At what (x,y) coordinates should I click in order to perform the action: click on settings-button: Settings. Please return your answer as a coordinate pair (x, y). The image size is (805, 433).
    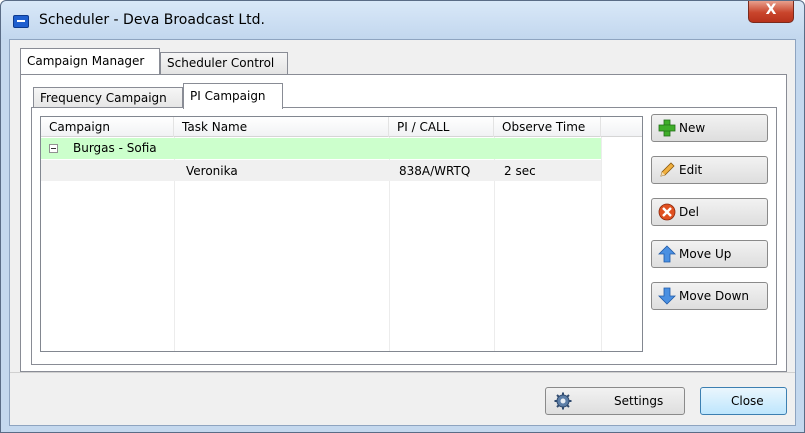
    Looking at the image, I should click on (615, 401).